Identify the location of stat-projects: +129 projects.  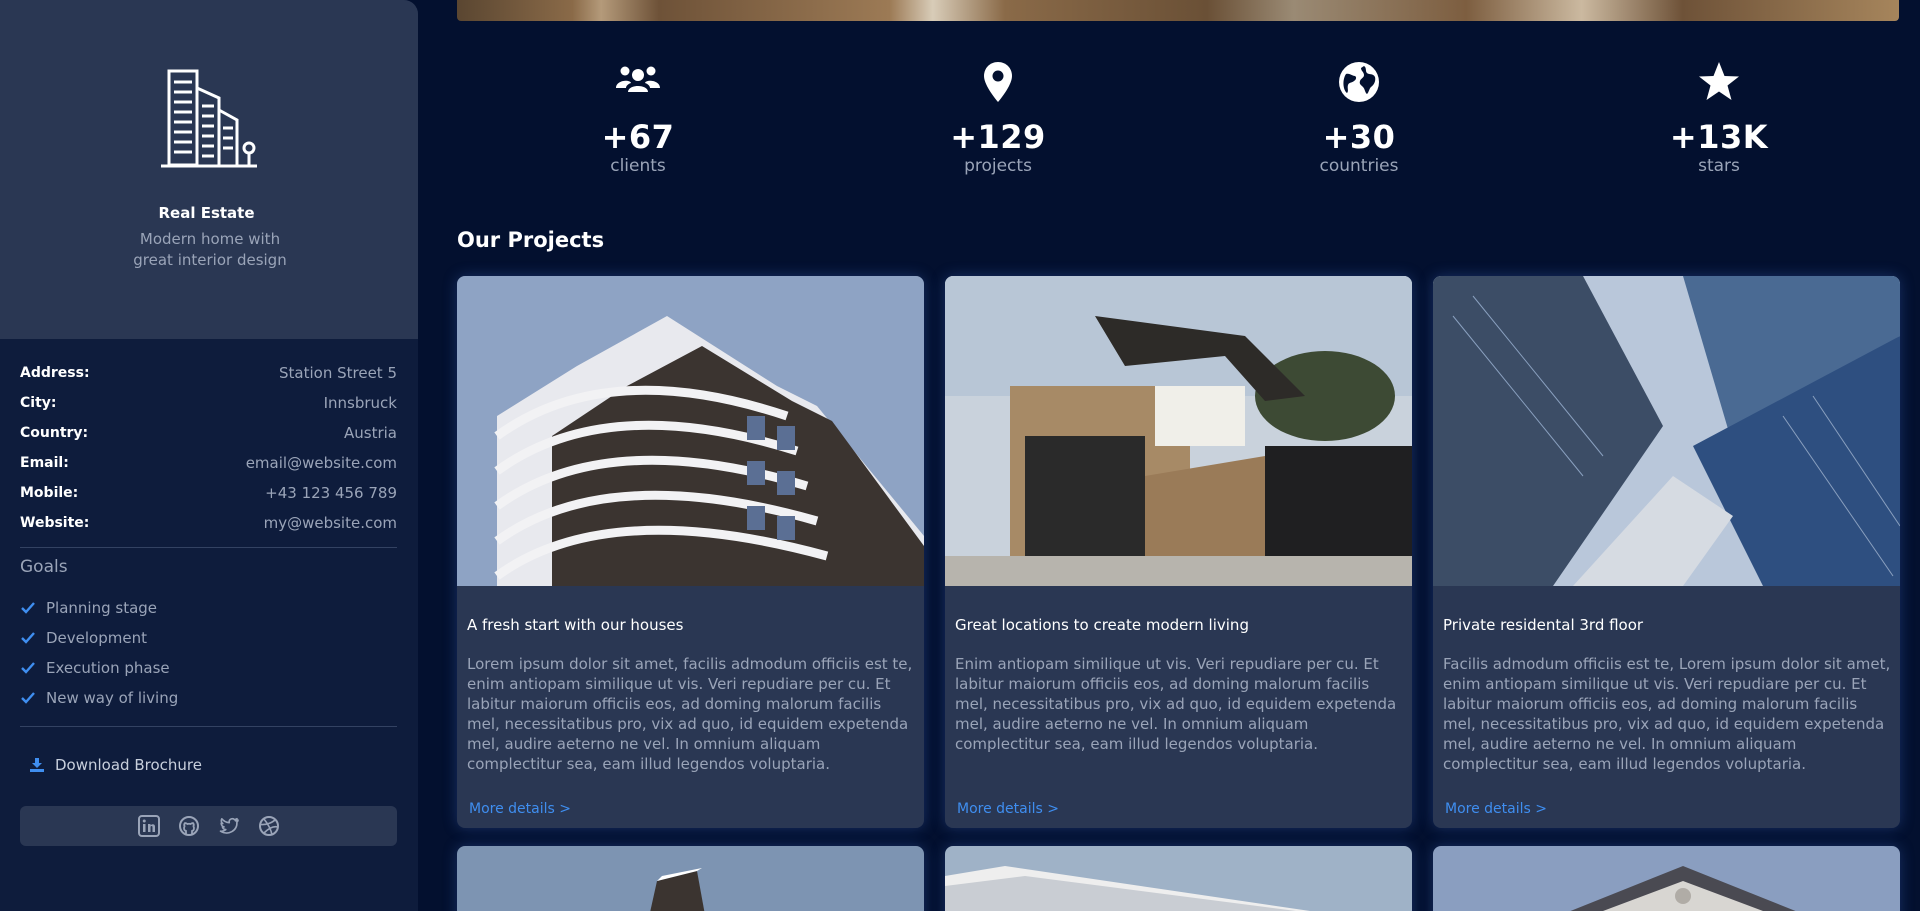
(998, 118).